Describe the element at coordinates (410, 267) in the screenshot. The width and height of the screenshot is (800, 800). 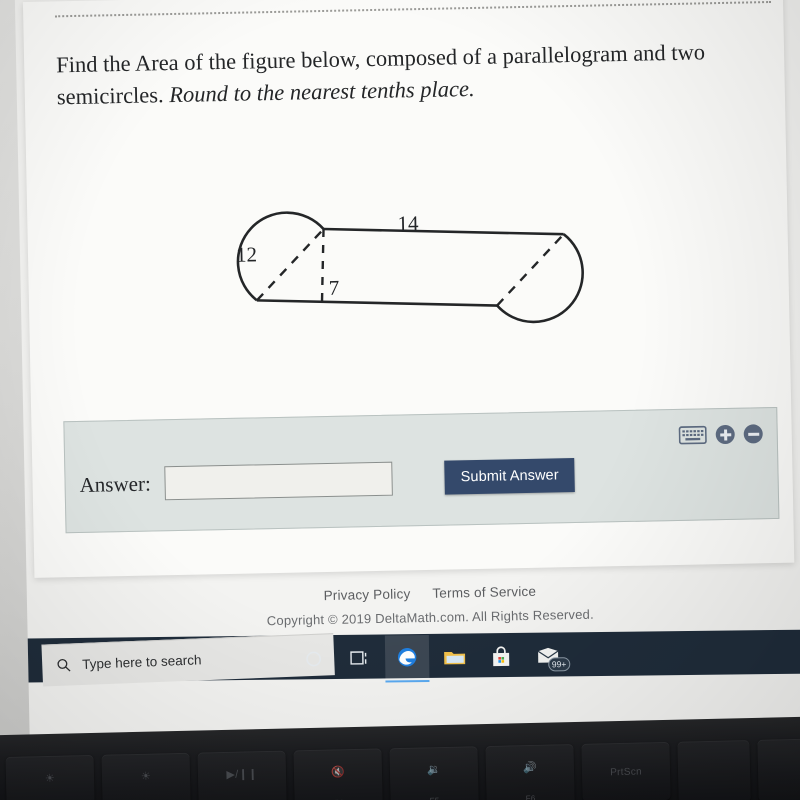
I see `figure-svg` at that location.